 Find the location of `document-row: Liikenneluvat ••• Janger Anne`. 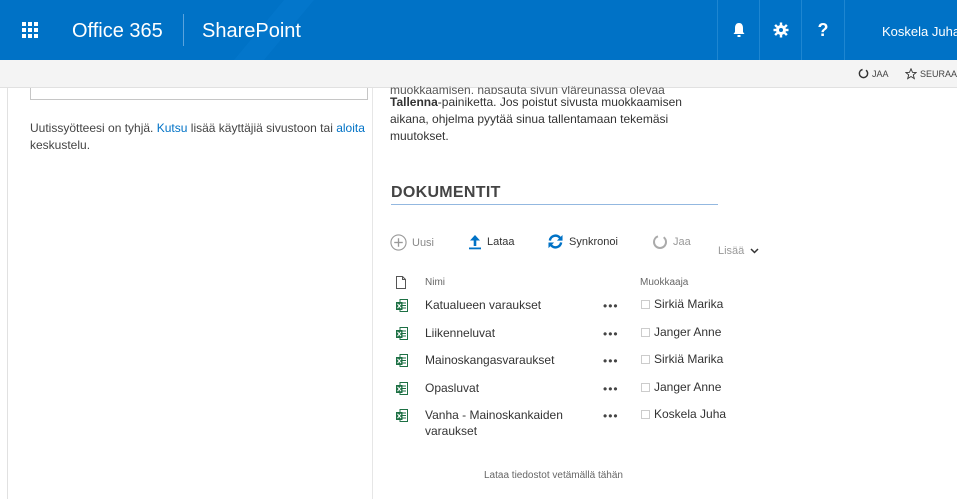

document-row: Liikenneluvat ••• Janger Anne is located at coordinates (478, 335).